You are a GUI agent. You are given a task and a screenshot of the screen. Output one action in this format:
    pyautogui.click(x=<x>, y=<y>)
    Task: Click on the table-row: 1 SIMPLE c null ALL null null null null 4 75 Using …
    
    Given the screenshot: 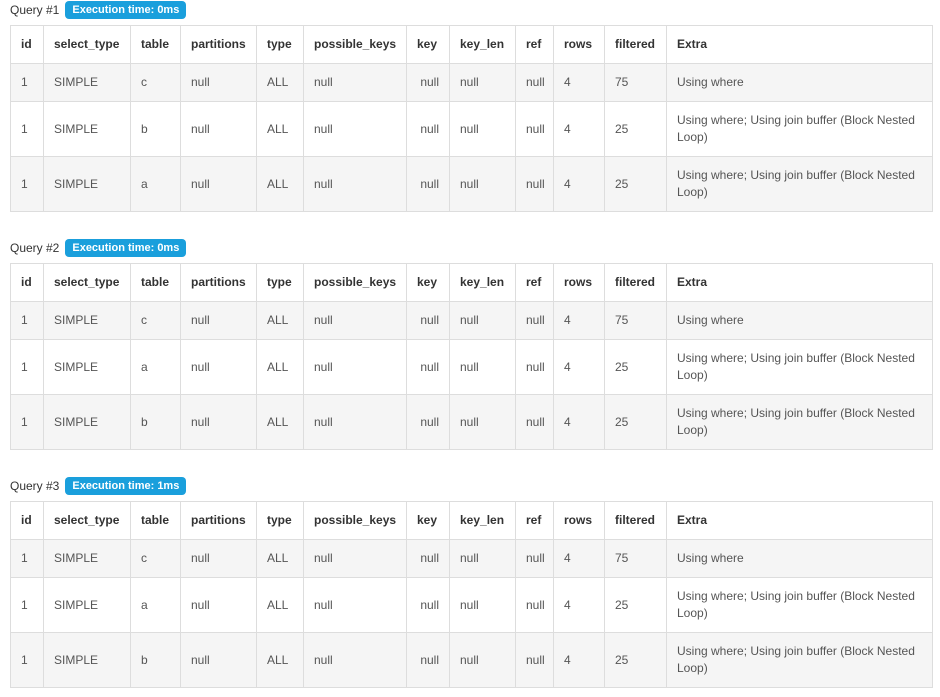 What is the action you would take?
    pyautogui.click(x=471, y=558)
    